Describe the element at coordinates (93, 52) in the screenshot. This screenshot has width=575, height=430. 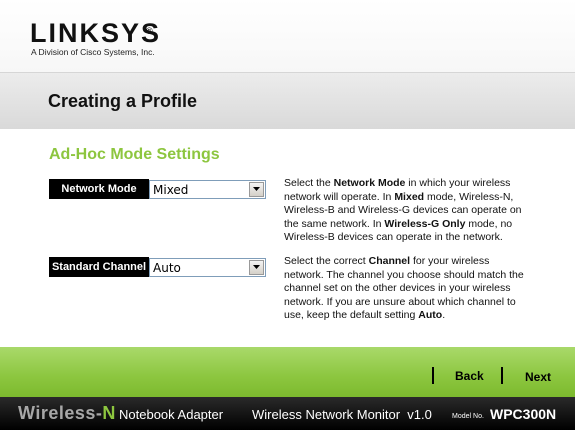
I see `logo-tagline: A Division of Cisco Systems, Inc.` at that location.